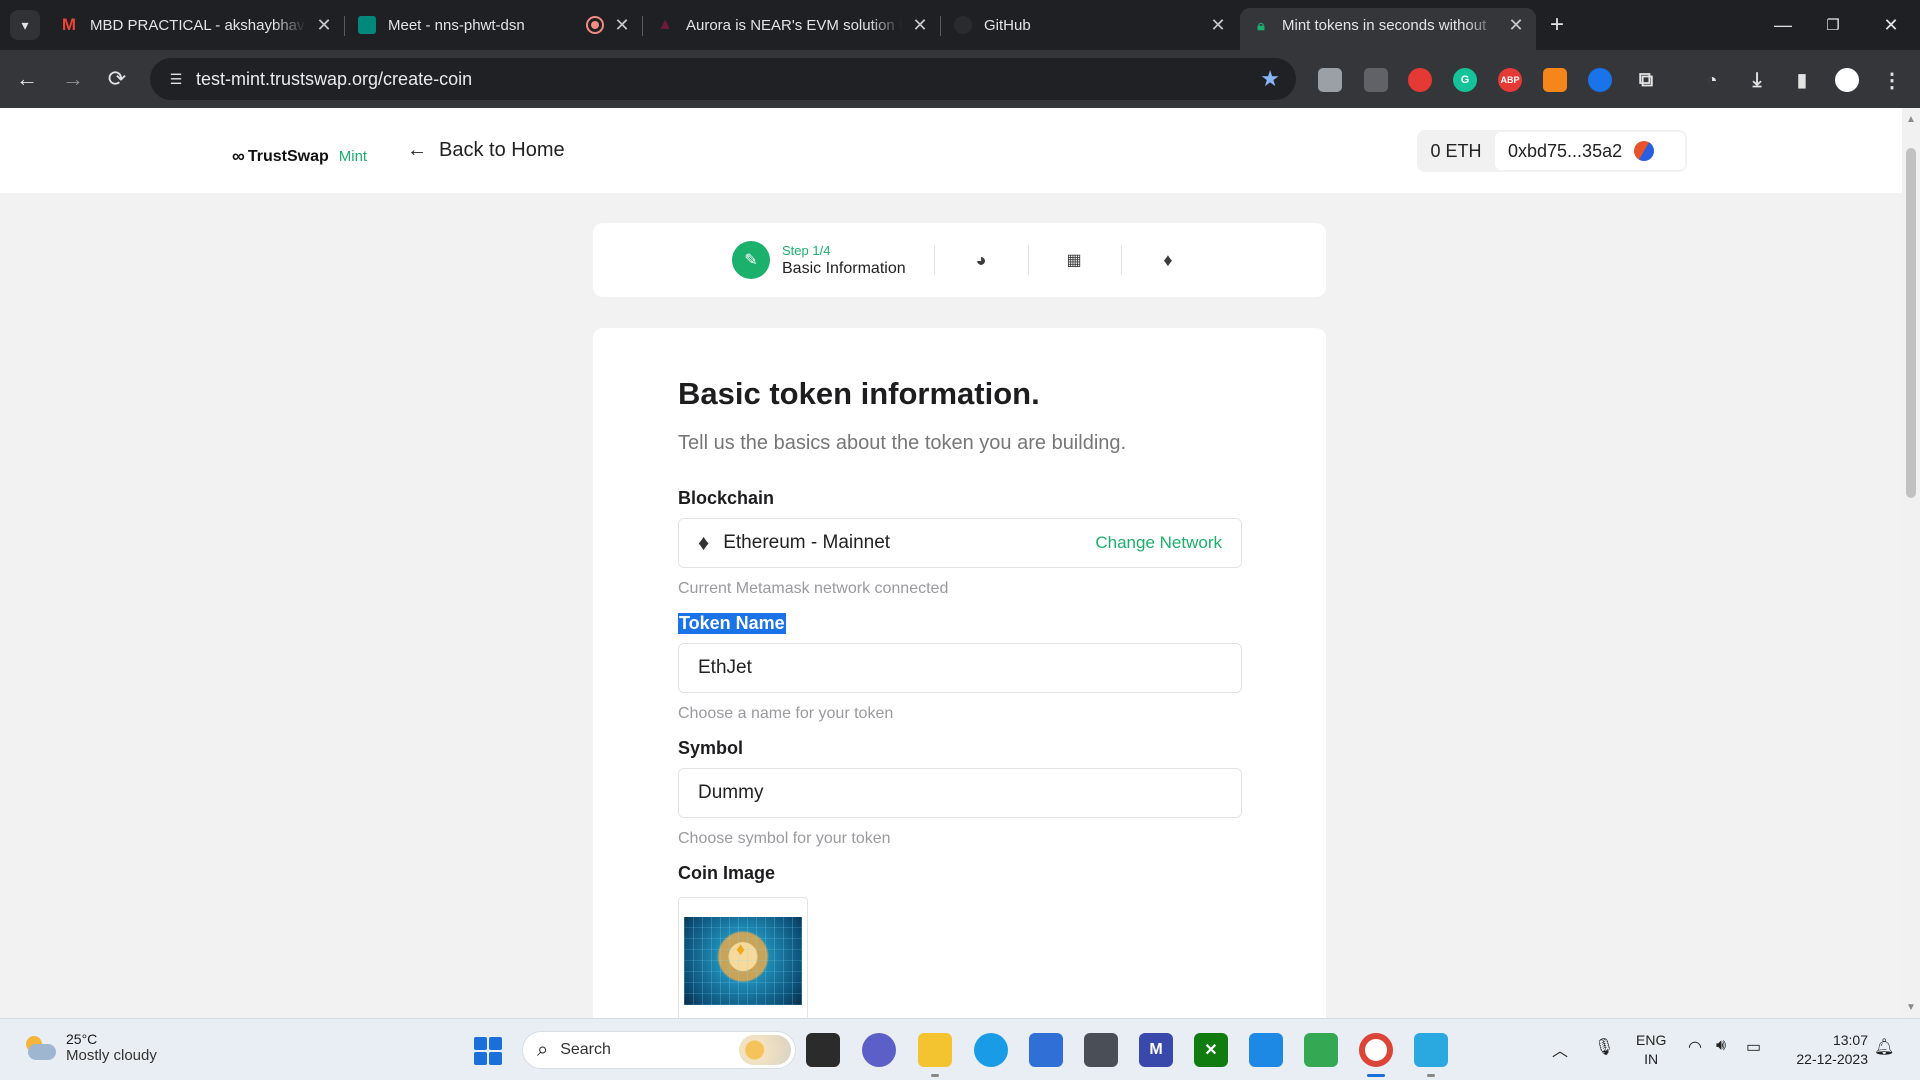 The width and height of the screenshot is (1920, 1080). What do you see at coordinates (792, 25) in the screenshot?
I see `tab-aurora: ▲ Aurora is NEAR's EVM solution f ✕` at bounding box center [792, 25].